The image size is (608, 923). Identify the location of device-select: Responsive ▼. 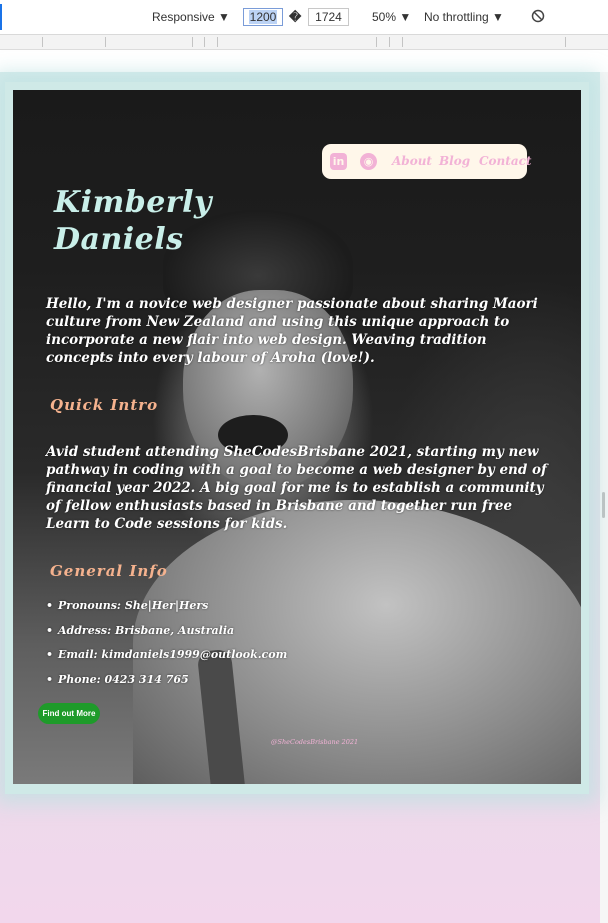
(191, 17).